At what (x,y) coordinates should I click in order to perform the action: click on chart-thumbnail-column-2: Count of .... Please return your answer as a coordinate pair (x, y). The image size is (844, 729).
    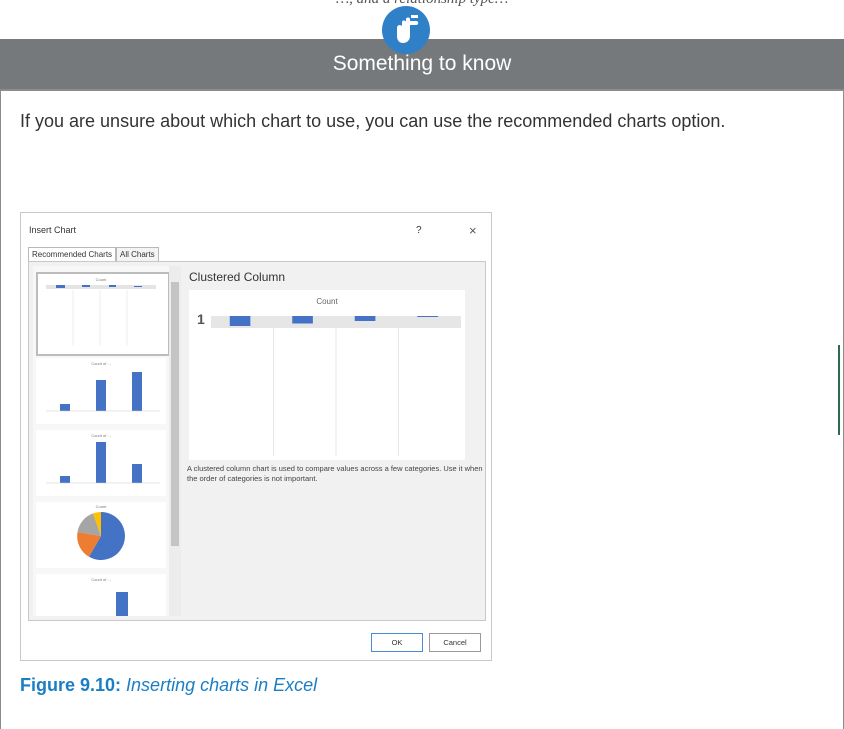
    Looking at the image, I should click on (101, 463).